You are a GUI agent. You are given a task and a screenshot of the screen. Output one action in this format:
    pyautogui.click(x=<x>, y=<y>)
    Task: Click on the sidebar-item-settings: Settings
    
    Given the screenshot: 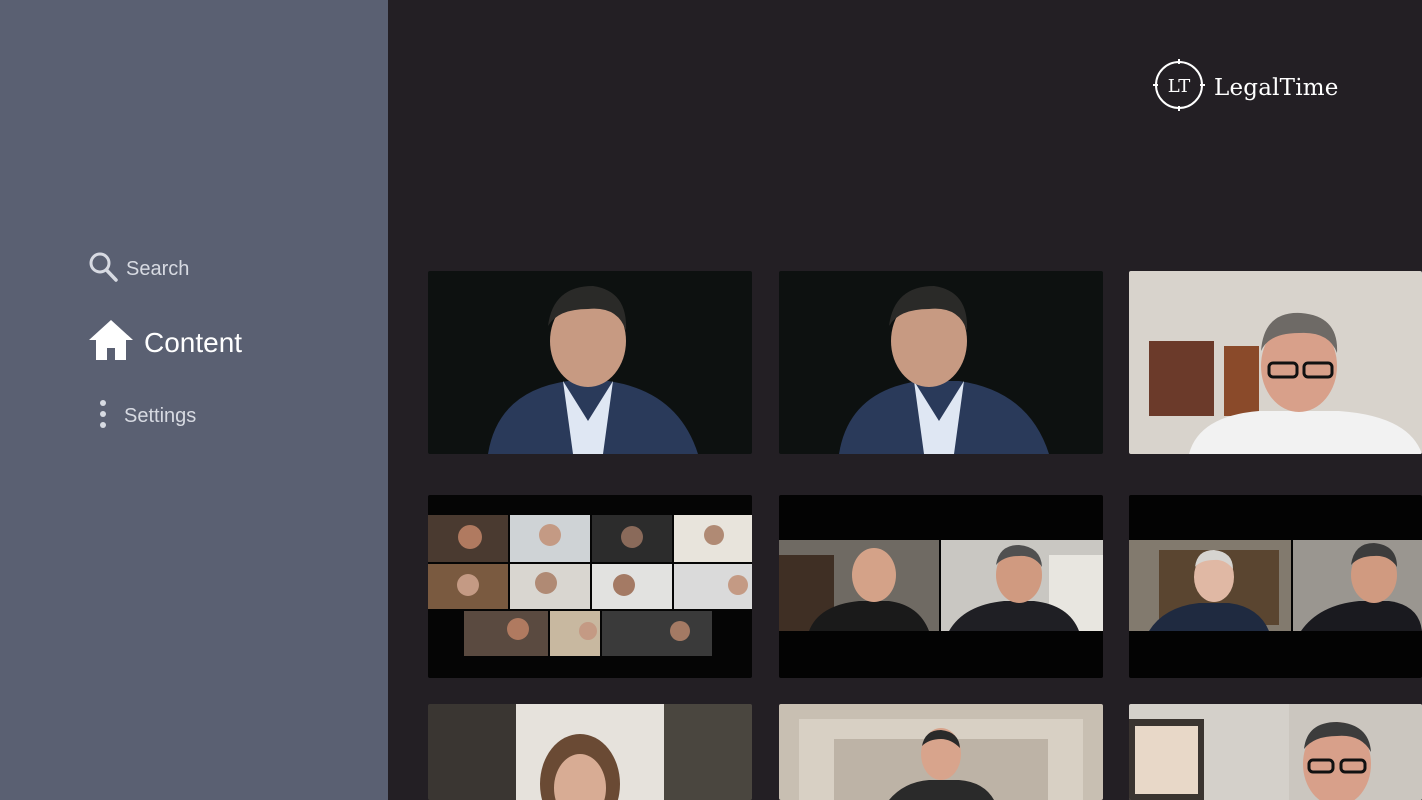 What is the action you would take?
    pyautogui.click(x=142, y=416)
    